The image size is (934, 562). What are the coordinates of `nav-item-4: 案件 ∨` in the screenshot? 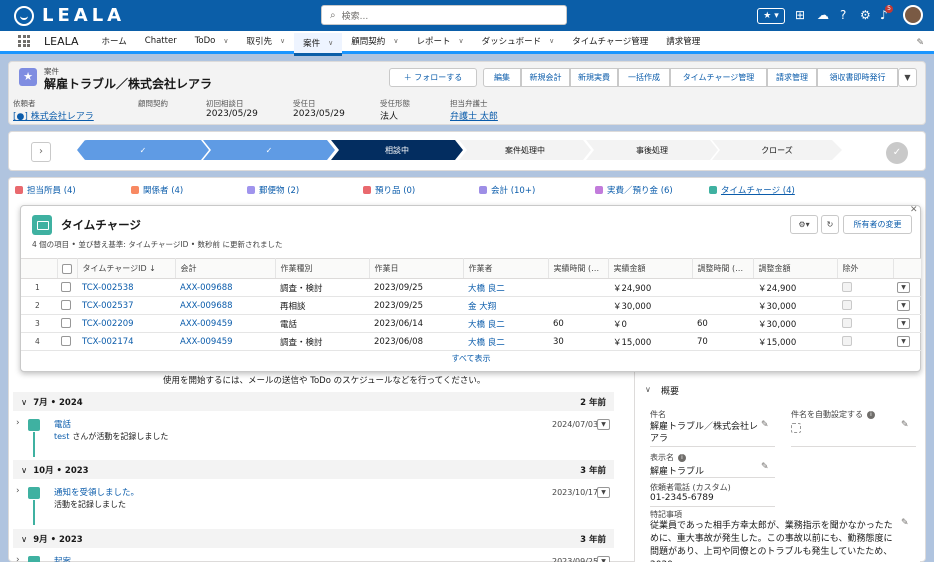 It's located at (318, 44).